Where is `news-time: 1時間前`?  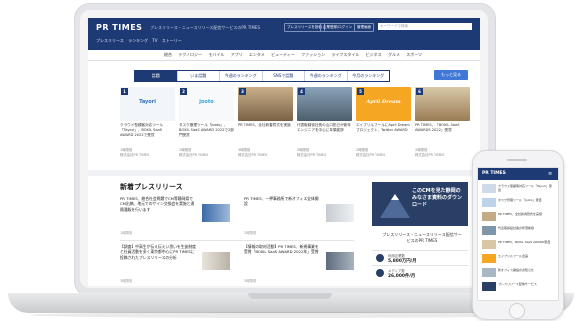 news-time: 1時間前 is located at coordinates (126, 233).